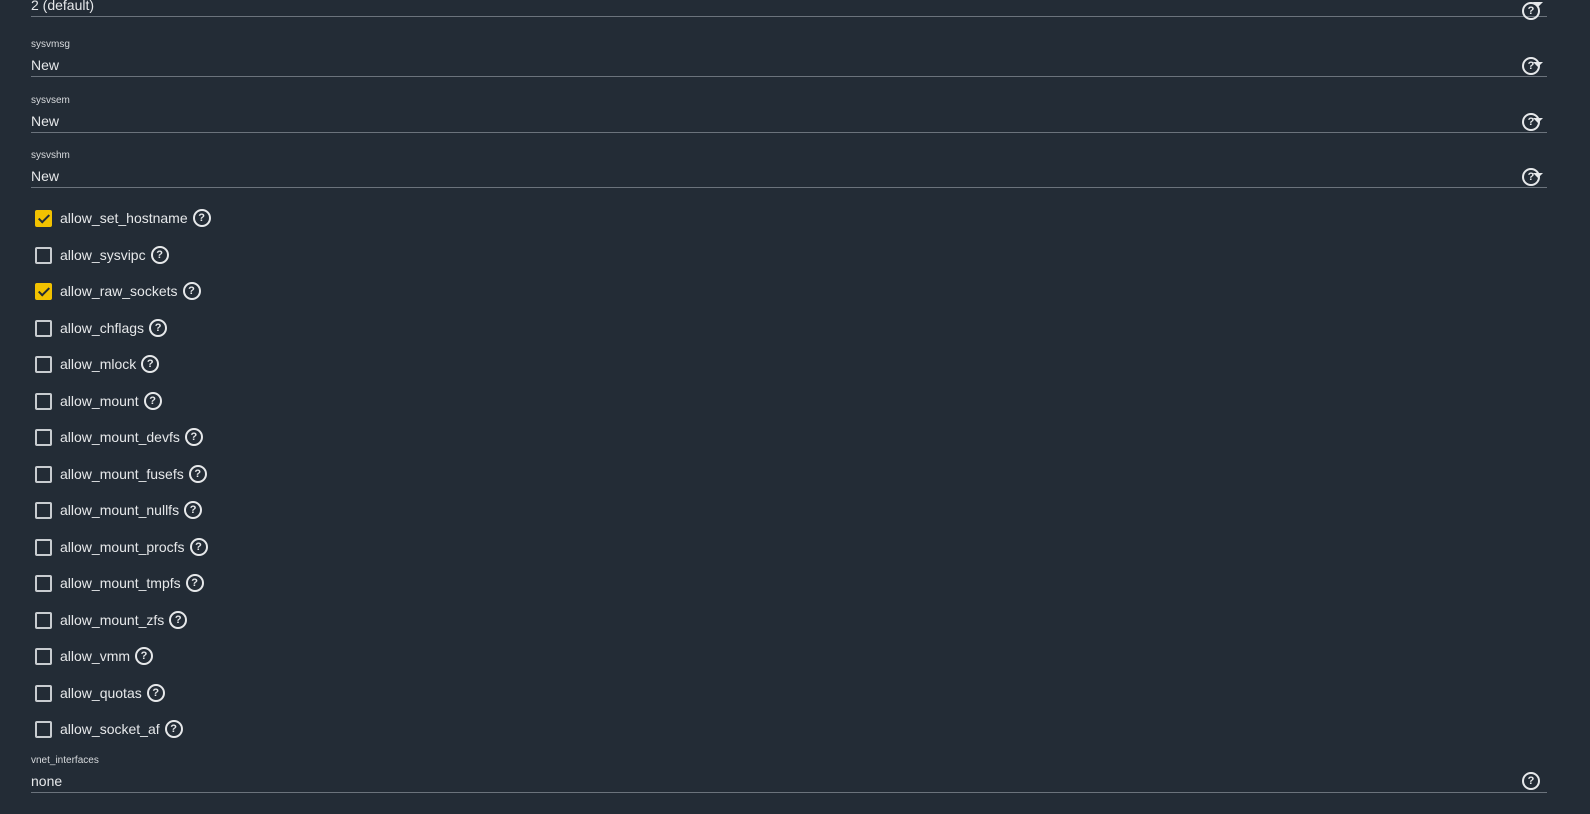  Describe the element at coordinates (45, 65) in the screenshot. I see `sysvmsg-value: New` at that location.